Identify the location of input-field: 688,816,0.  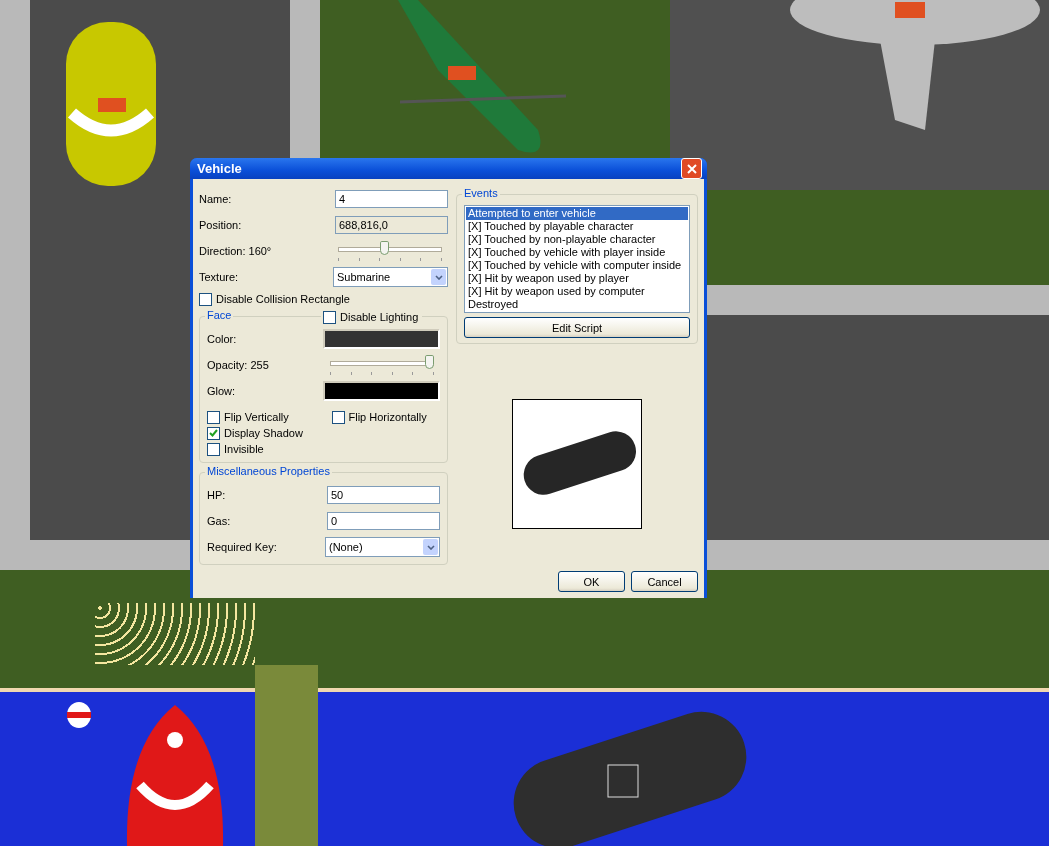
(391, 225).